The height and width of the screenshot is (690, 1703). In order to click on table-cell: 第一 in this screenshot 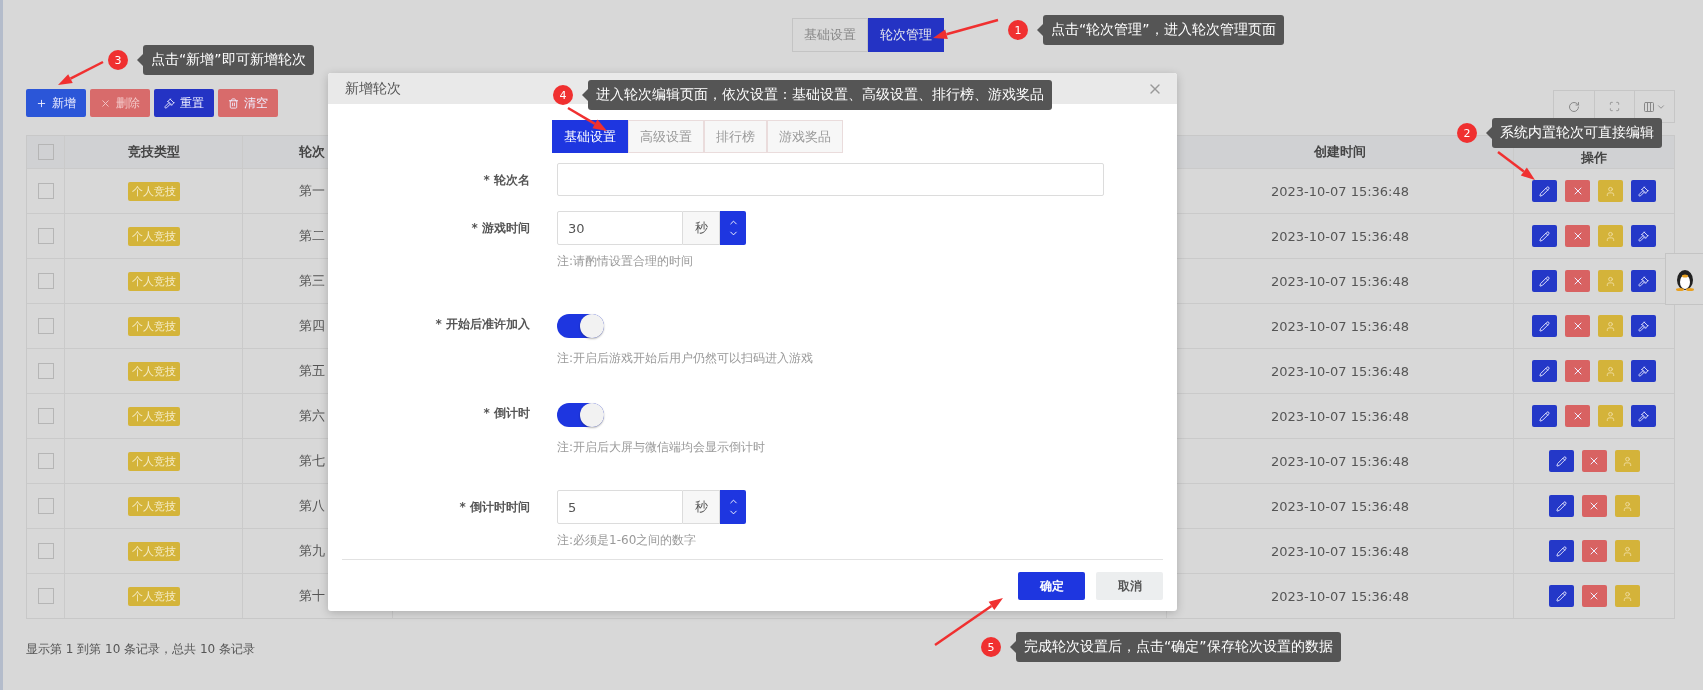, I will do `click(312, 191)`.